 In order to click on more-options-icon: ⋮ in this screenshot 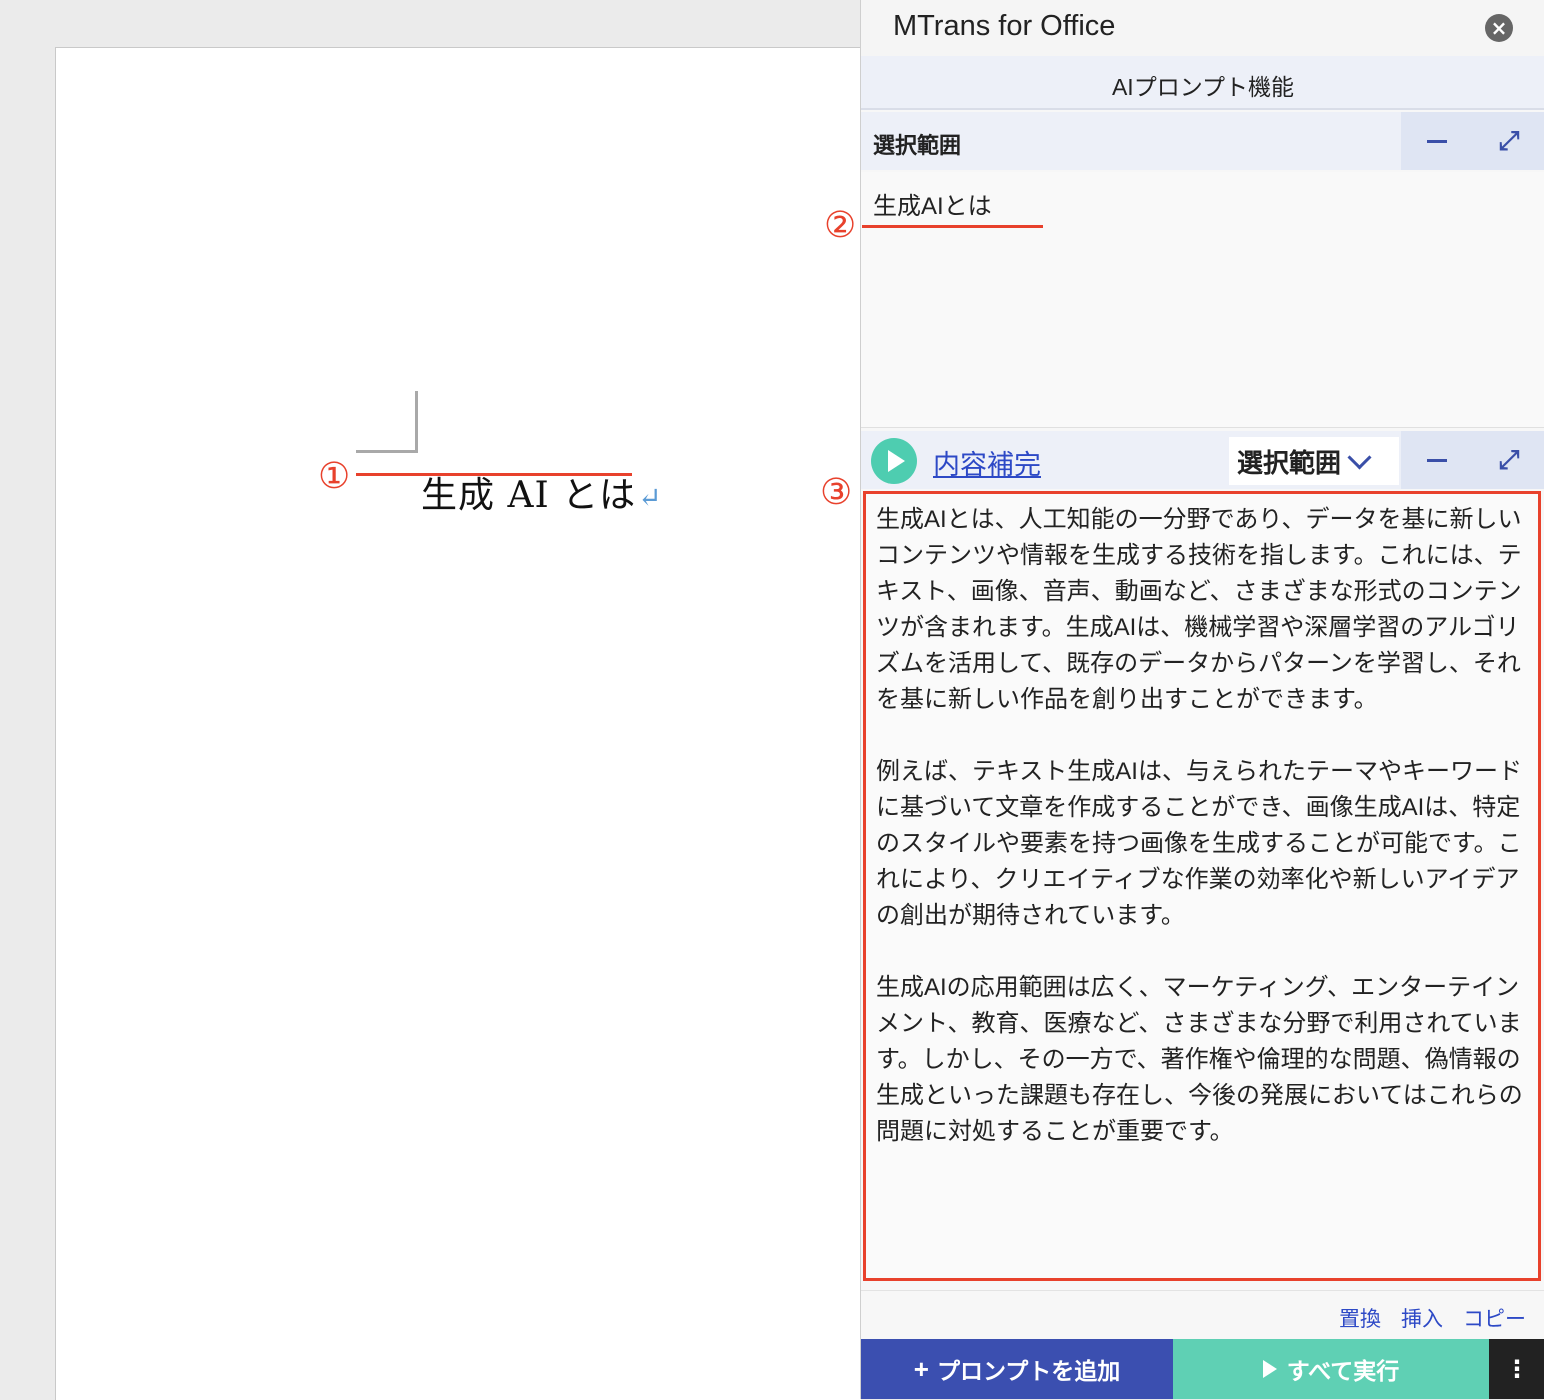, I will do `click(1516, 1369)`.